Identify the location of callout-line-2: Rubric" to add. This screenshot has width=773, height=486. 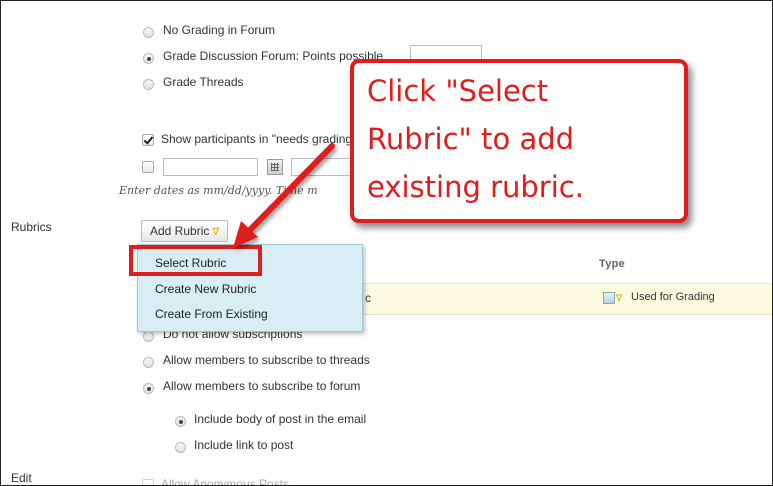
(471, 139).